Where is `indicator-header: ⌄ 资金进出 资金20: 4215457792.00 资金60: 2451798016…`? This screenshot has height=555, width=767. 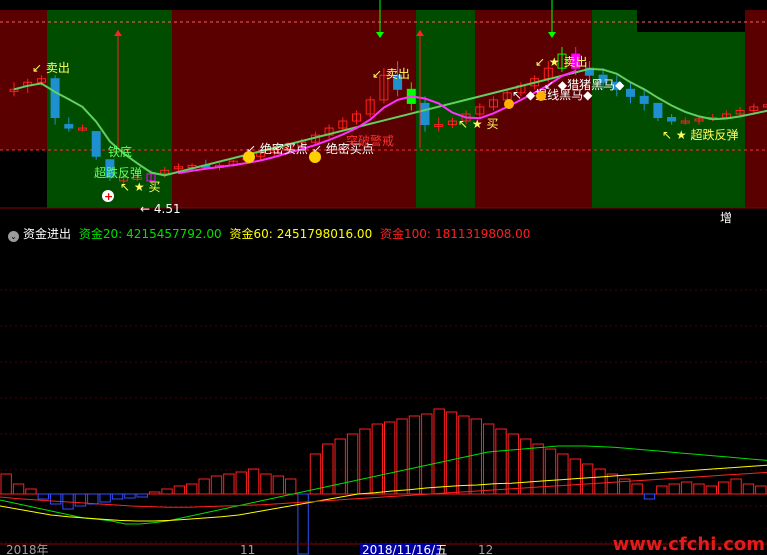
indicator-header: ⌄ 资金进出 资金20: 4215457792.00 资金60: 2451798016… is located at coordinates (383, 234).